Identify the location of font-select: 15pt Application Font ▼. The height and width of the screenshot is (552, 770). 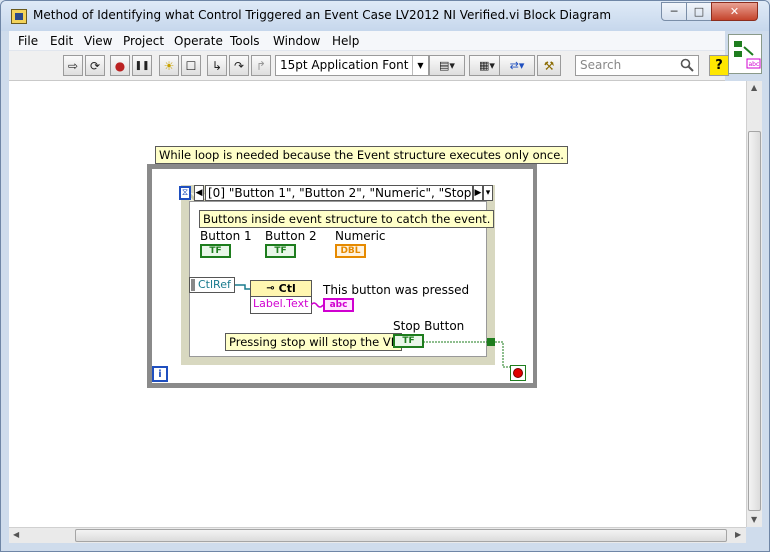
(352, 65).